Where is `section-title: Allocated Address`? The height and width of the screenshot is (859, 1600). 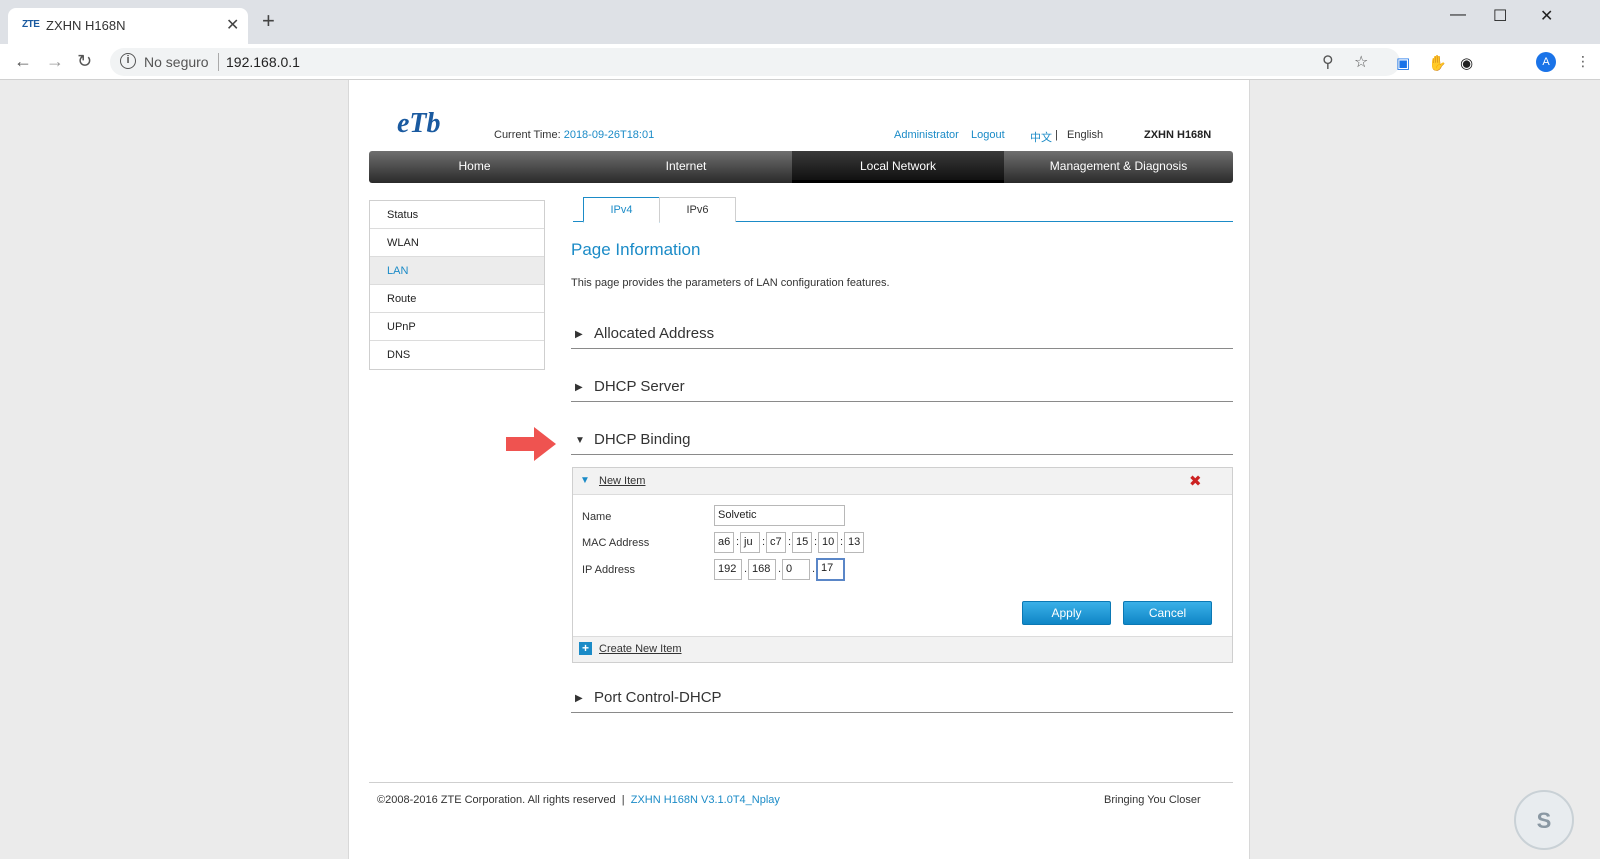
section-title: Allocated Address is located at coordinates (654, 333).